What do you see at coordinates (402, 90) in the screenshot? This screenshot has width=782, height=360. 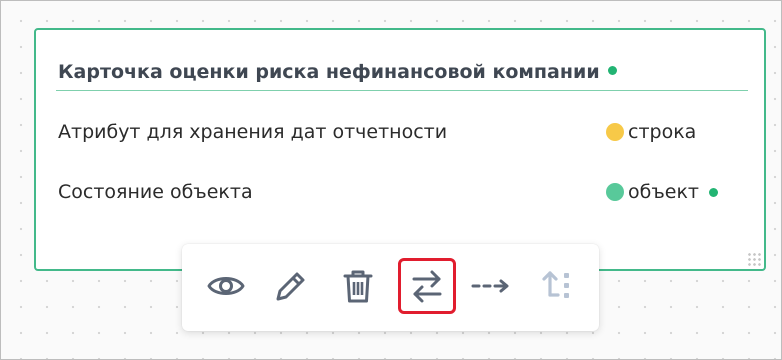 I see `title-divider` at bounding box center [402, 90].